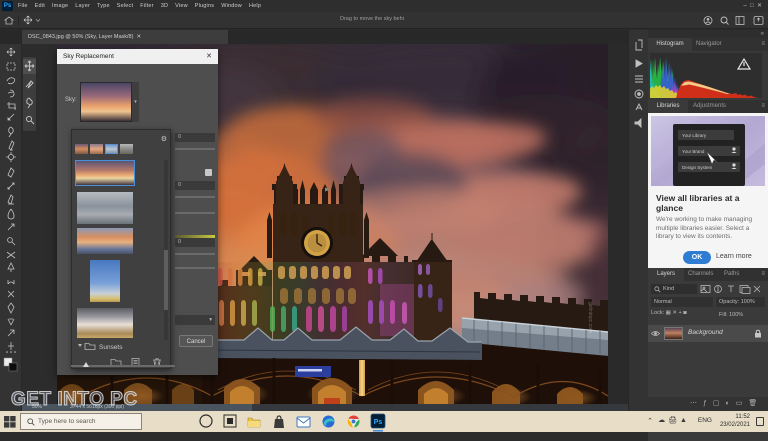 Image resolution: width=768 pixels, height=441 pixels. What do you see at coordinates (694, 135) in the screenshot?
I see `svg-text: Your Library` at bounding box center [694, 135].